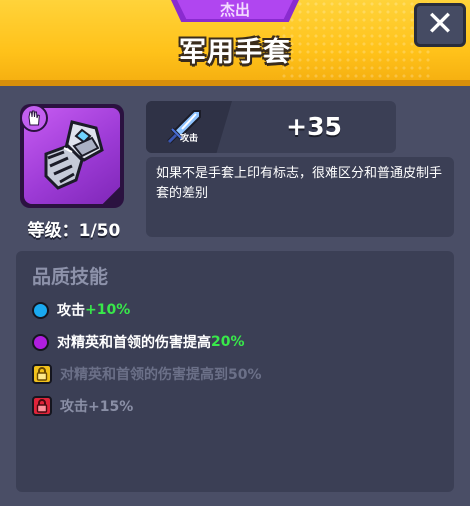  What do you see at coordinates (53, 231) in the screenshot?
I see `level-prefix: 等级：` at bounding box center [53, 231].